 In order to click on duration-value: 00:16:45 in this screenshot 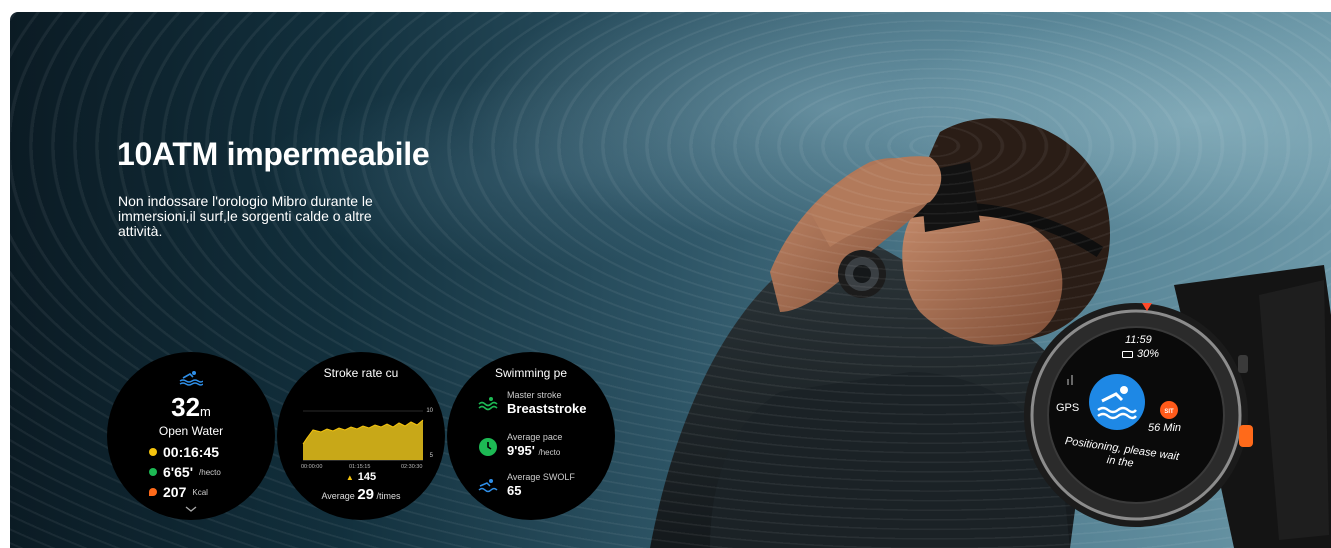, I will do `click(191, 452)`.